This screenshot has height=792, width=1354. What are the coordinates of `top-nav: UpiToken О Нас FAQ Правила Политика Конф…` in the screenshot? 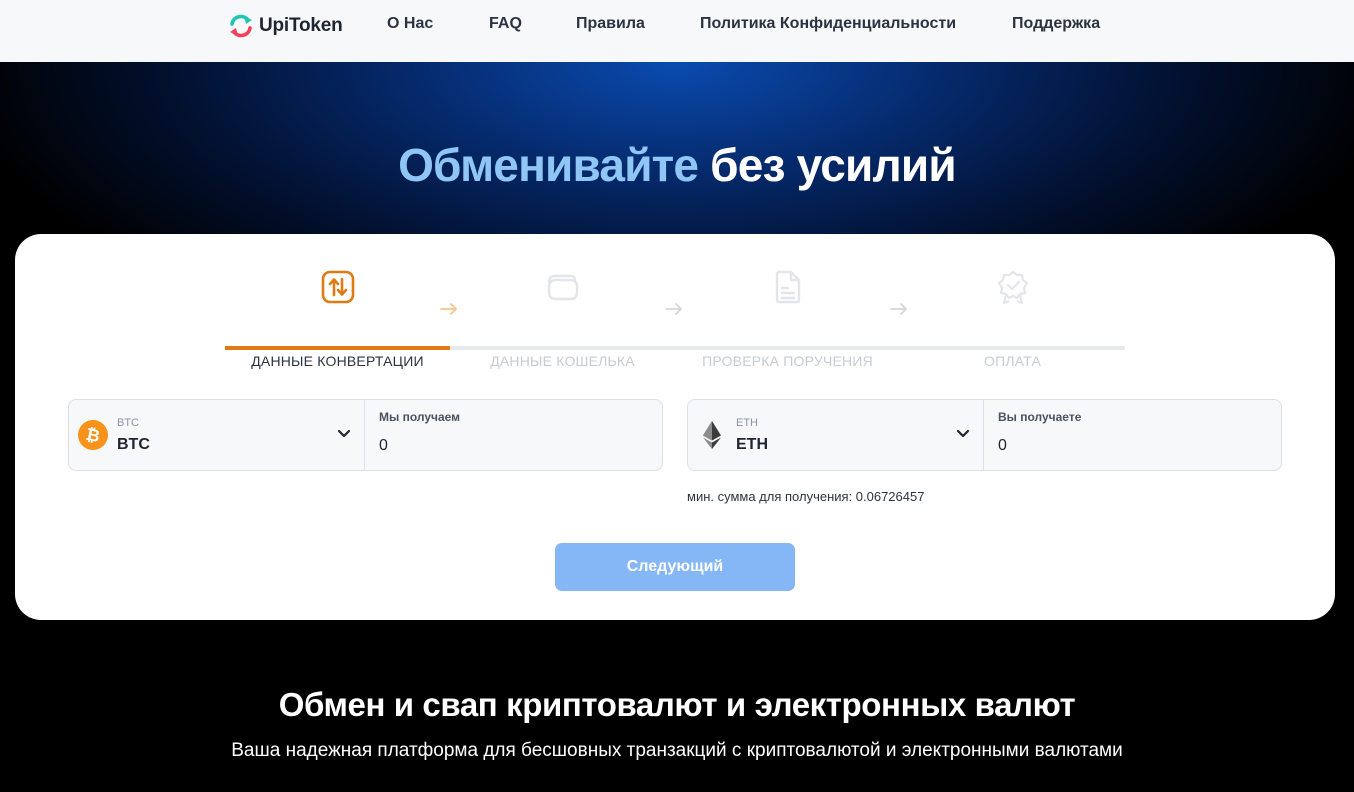 It's located at (677, 31).